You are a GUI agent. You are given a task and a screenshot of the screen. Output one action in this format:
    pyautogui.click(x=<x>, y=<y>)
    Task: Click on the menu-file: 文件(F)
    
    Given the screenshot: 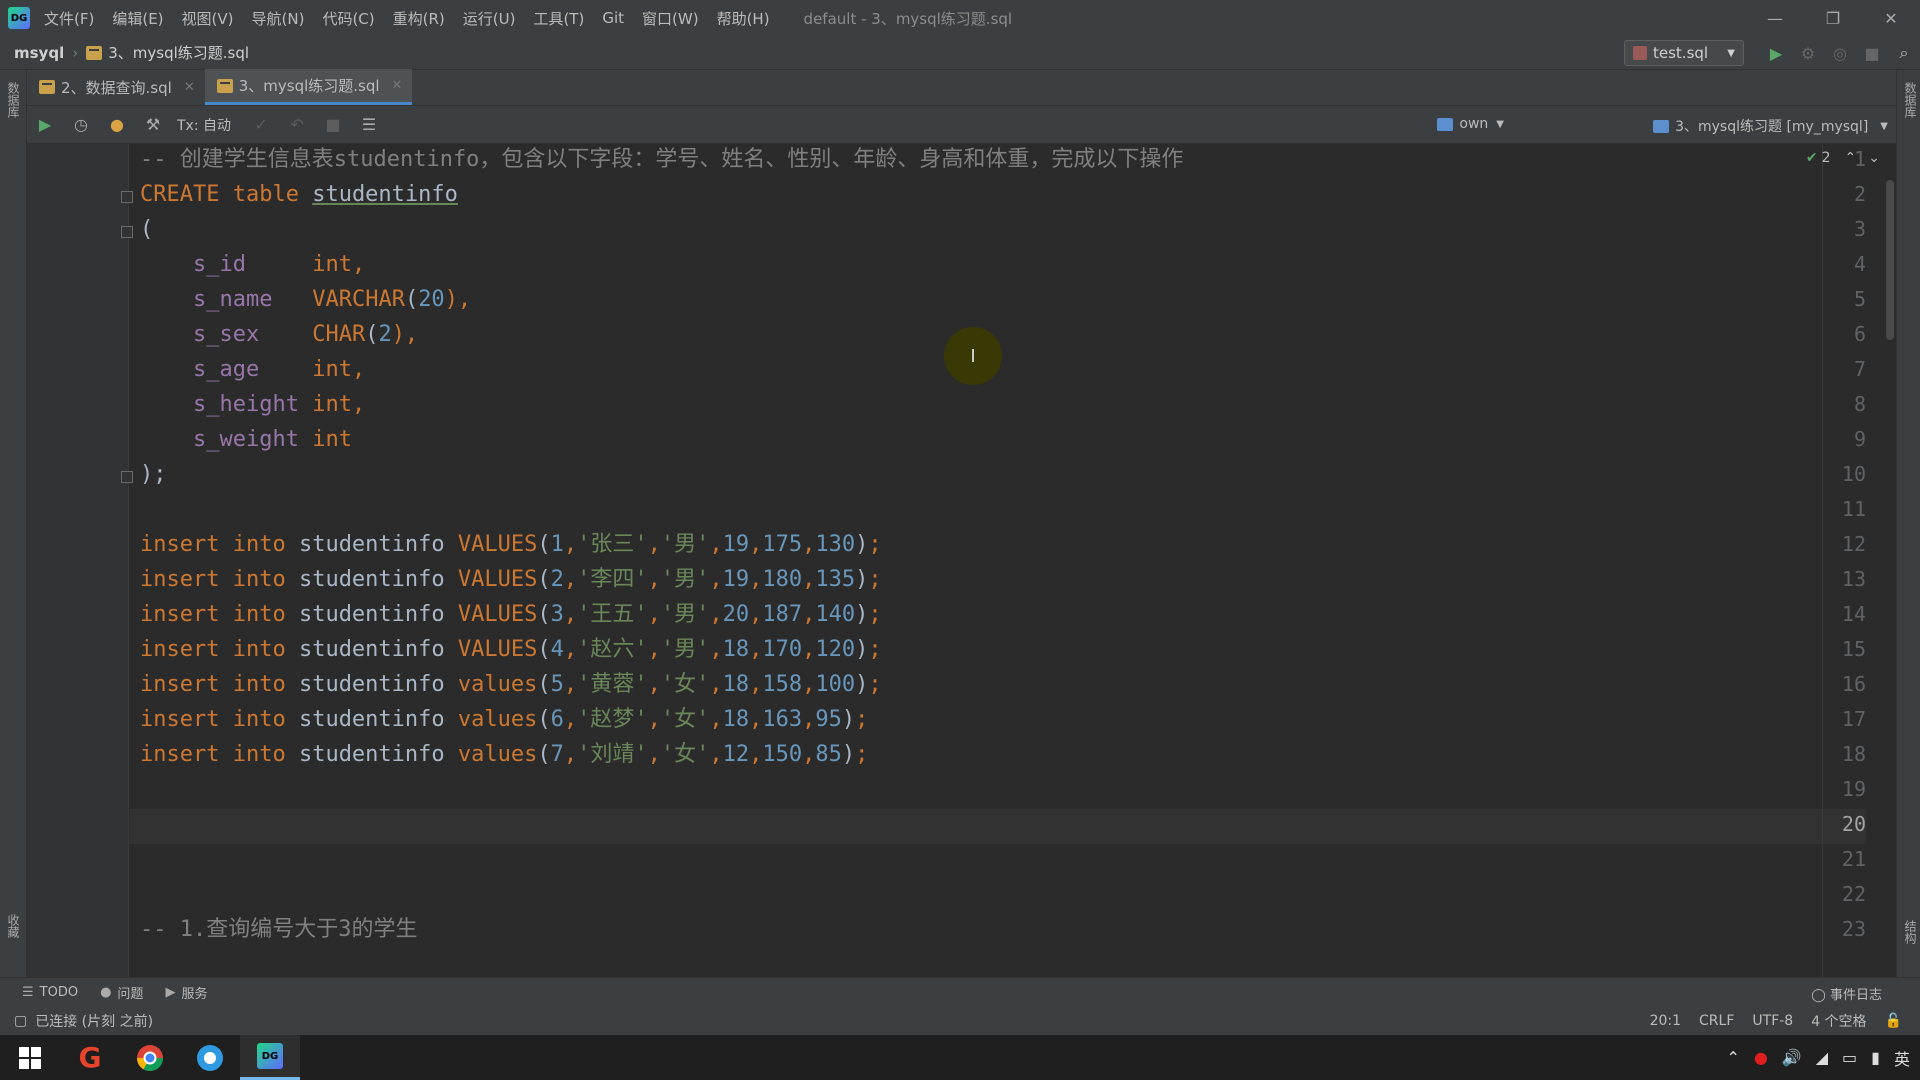 What is the action you would take?
    pyautogui.click(x=69, y=18)
    